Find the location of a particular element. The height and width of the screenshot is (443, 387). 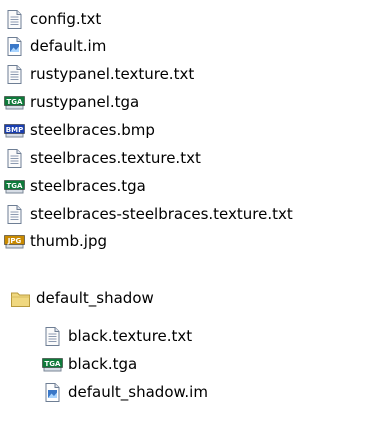

tree-item: TGA rustypanel.tga is located at coordinates (71, 102).